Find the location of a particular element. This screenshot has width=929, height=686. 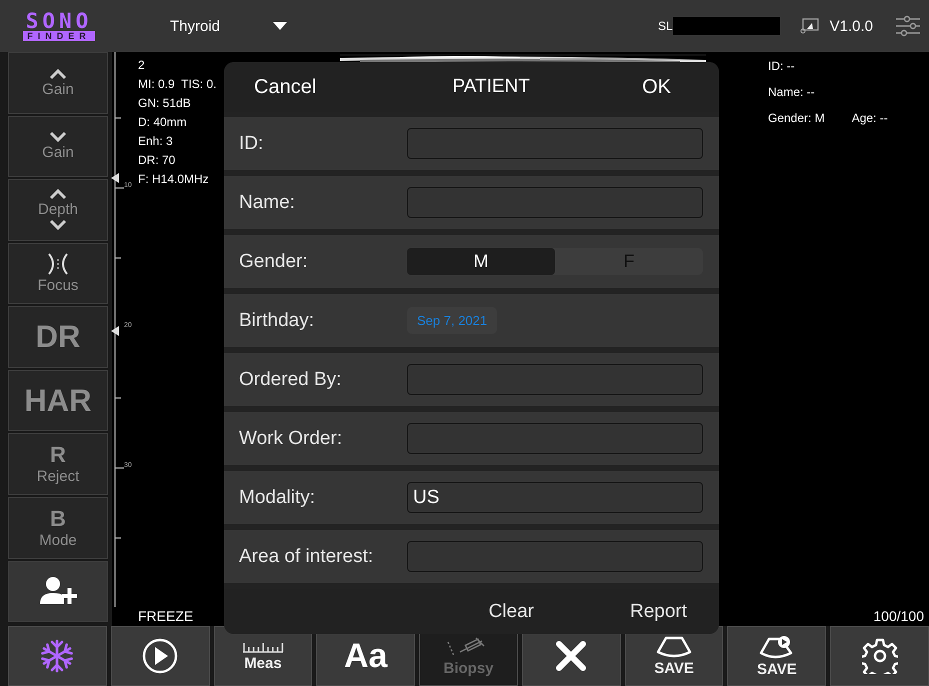

preset-dropdown: Thyroid is located at coordinates (229, 26).